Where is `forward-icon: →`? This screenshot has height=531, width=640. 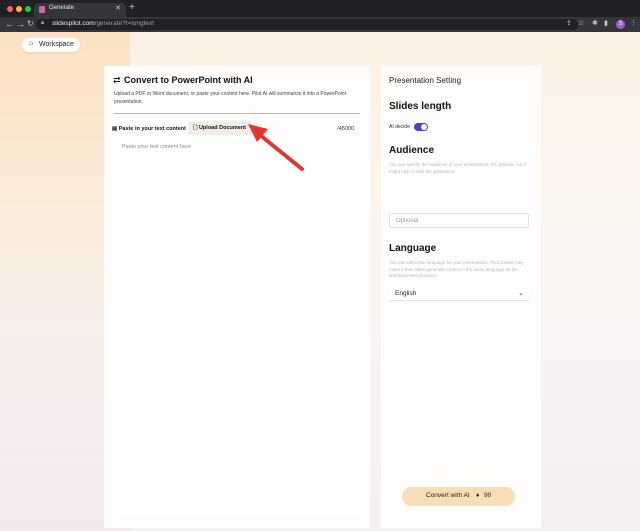
forward-icon: → is located at coordinates (20, 24).